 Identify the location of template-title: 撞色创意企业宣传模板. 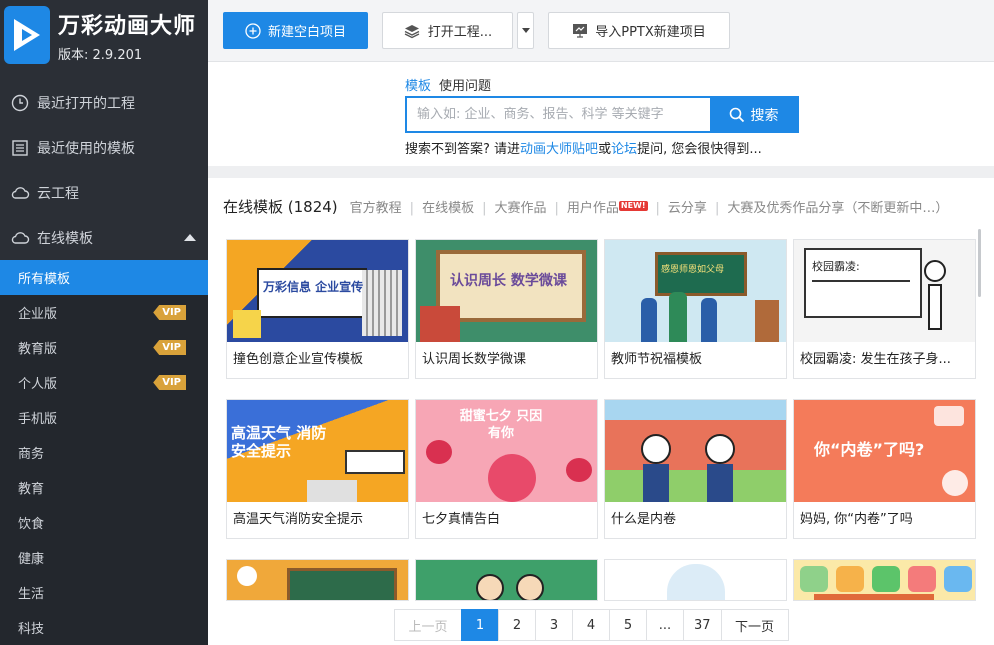
(298, 359).